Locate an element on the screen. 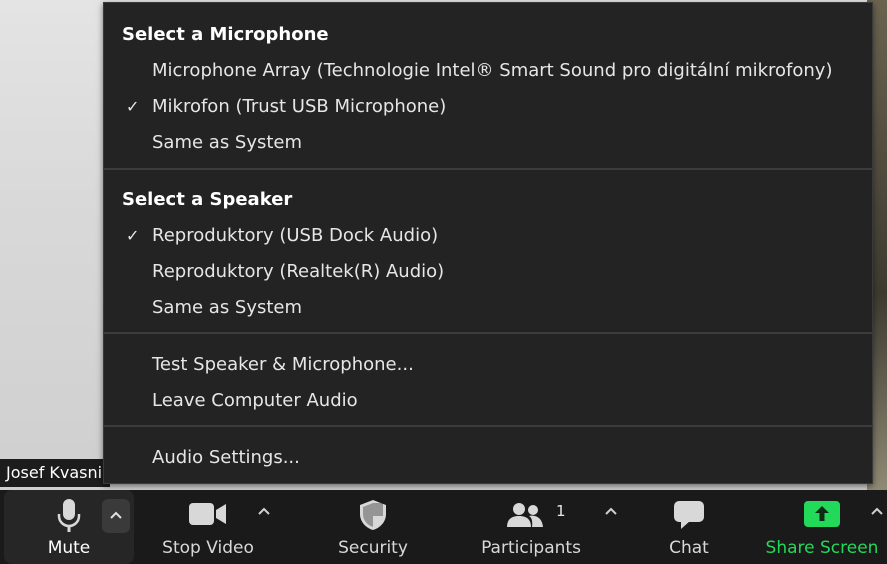 The image size is (887, 564). audio-options-caret is located at coordinates (116, 516).